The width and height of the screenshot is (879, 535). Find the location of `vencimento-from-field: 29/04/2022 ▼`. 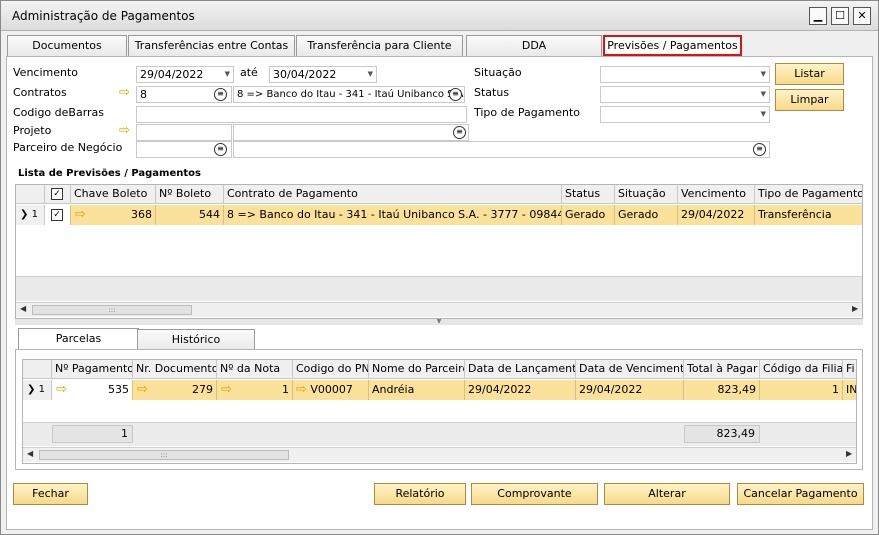

vencimento-from-field: 29/04/2022 ▼ is located at coordinates (185, 74).